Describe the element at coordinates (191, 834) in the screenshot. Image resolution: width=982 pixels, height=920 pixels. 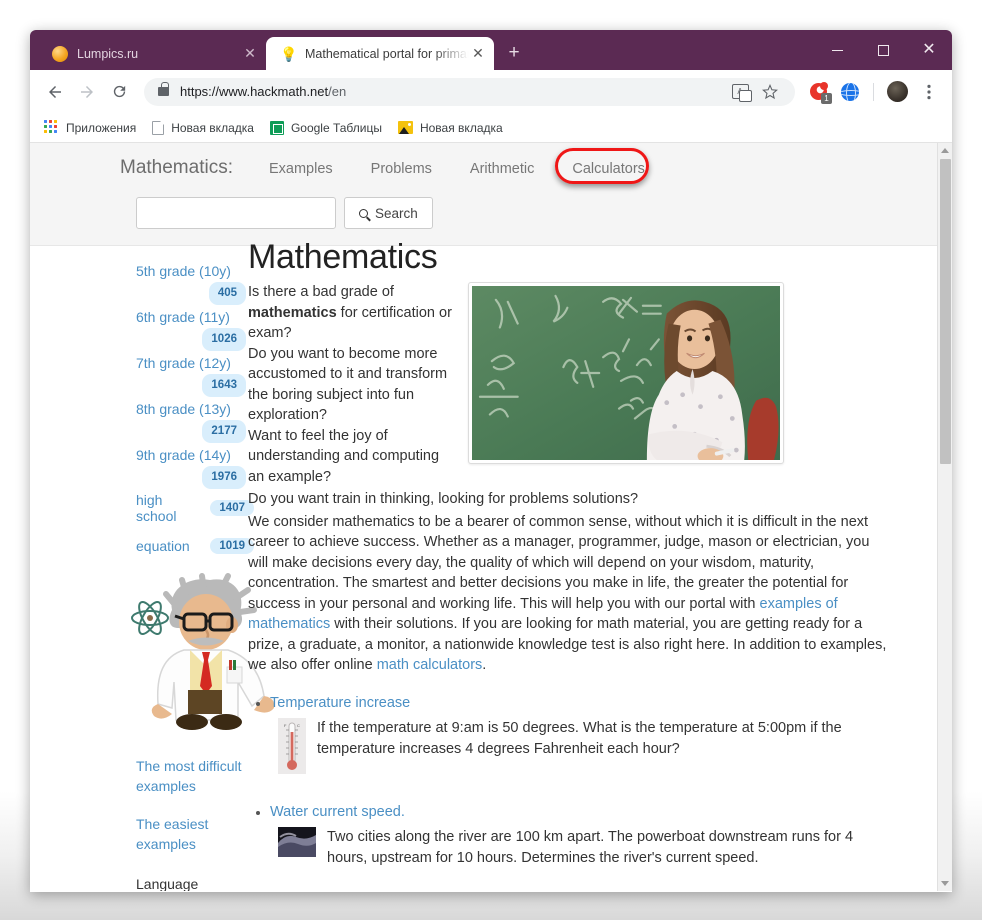
I see `sidebar-link-easiest: The easiest examples` at that location.